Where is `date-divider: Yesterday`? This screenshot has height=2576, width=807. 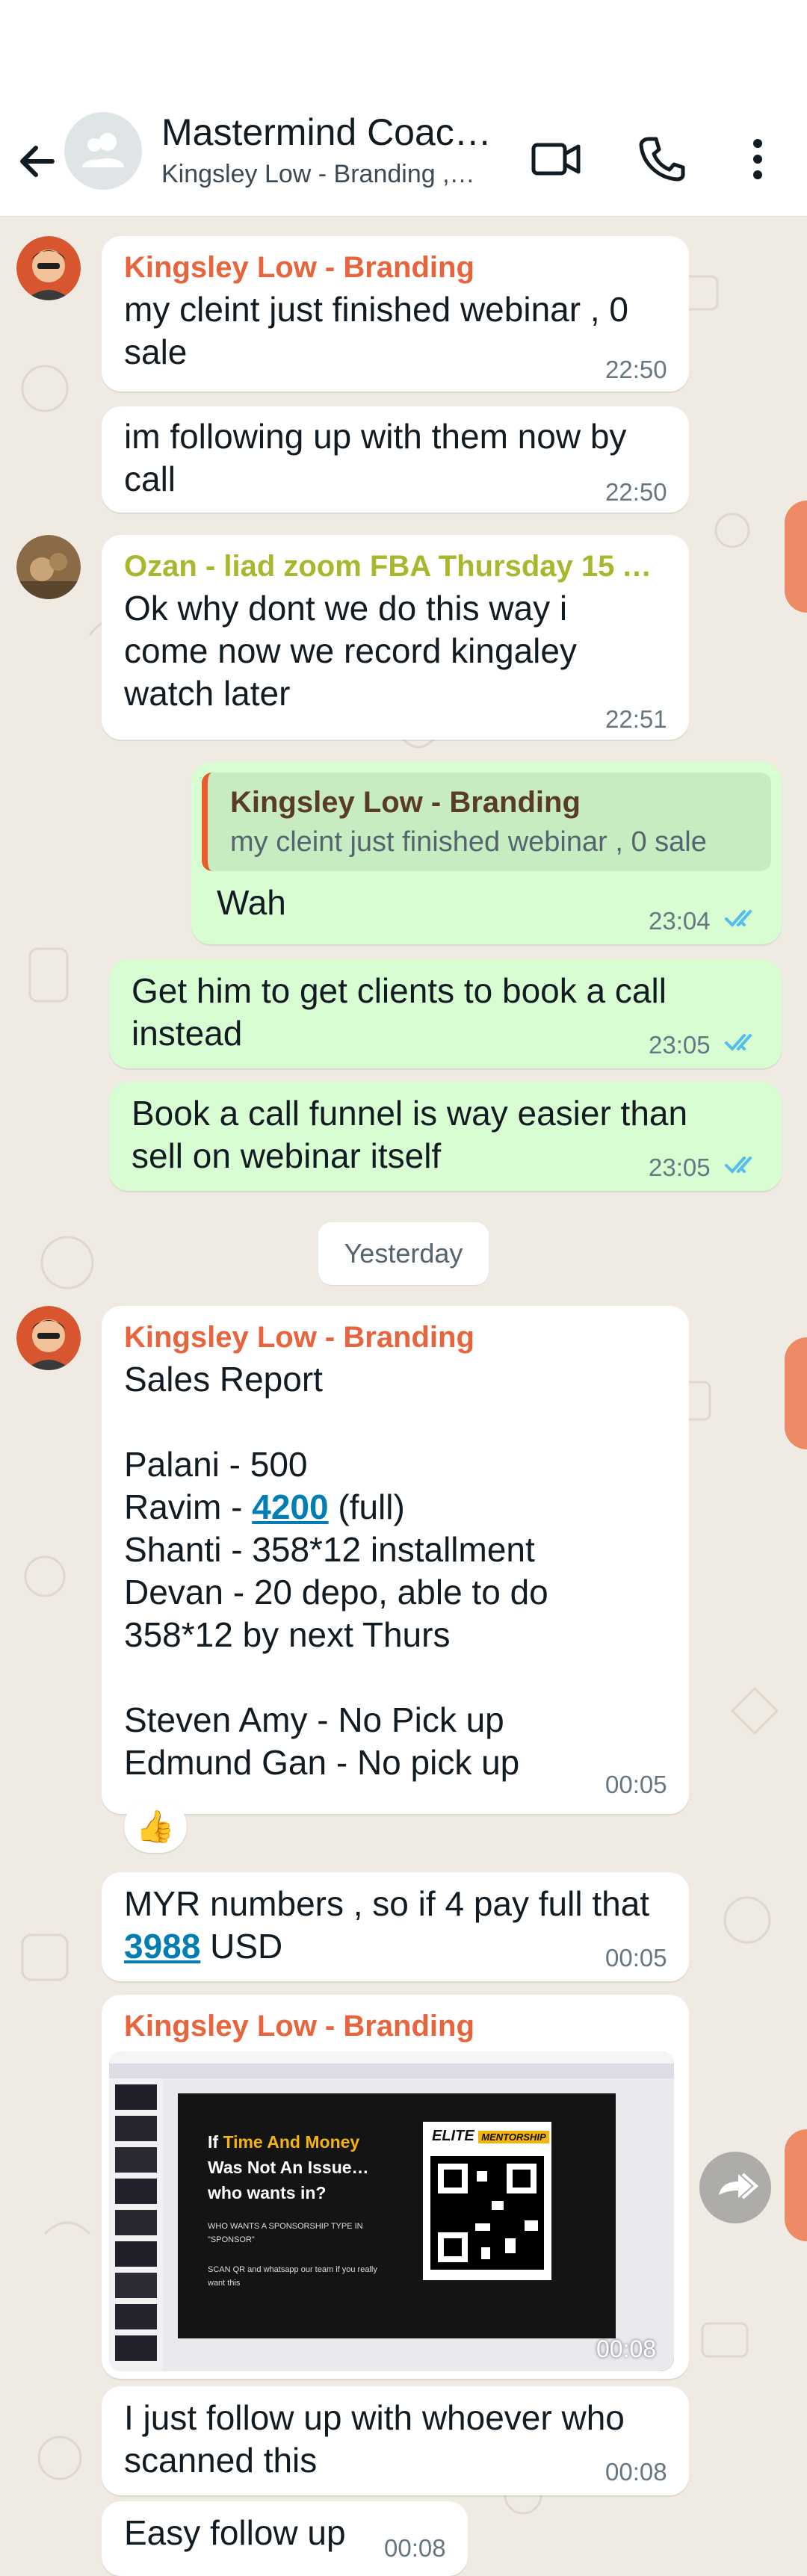 date-divider: Yesterday is located at coordinates (403, 1253).